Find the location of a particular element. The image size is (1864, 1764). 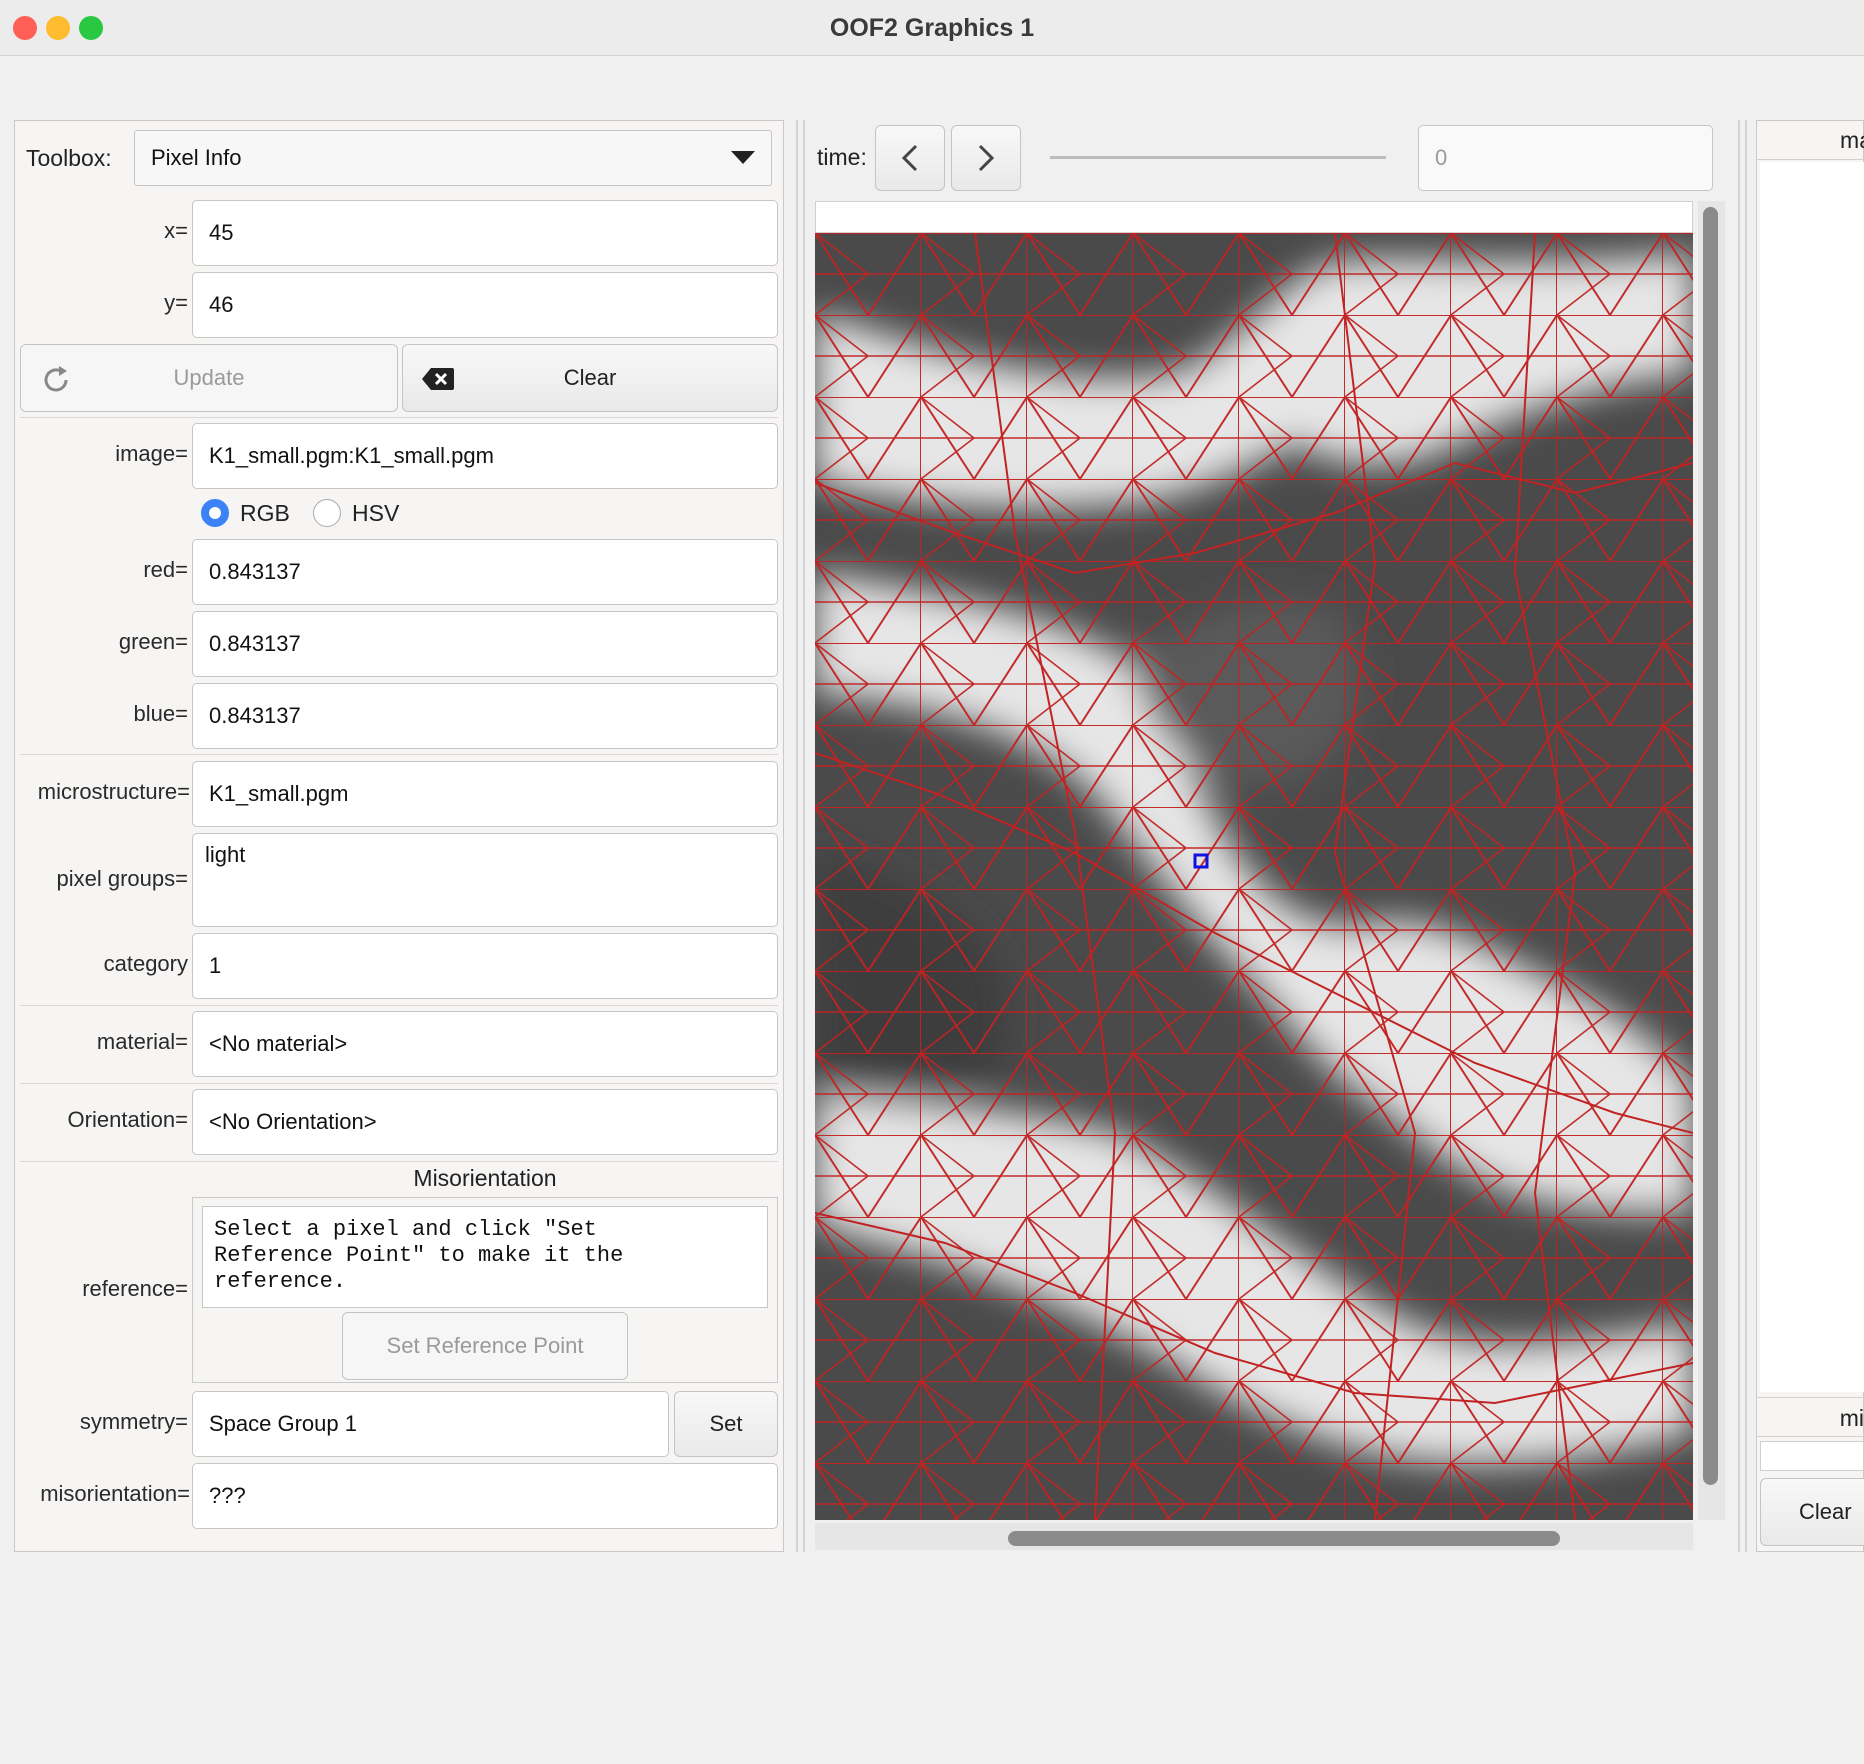

image-field: K1_small.pgm:K1_small.pgm is located at coordinates (485, 456).